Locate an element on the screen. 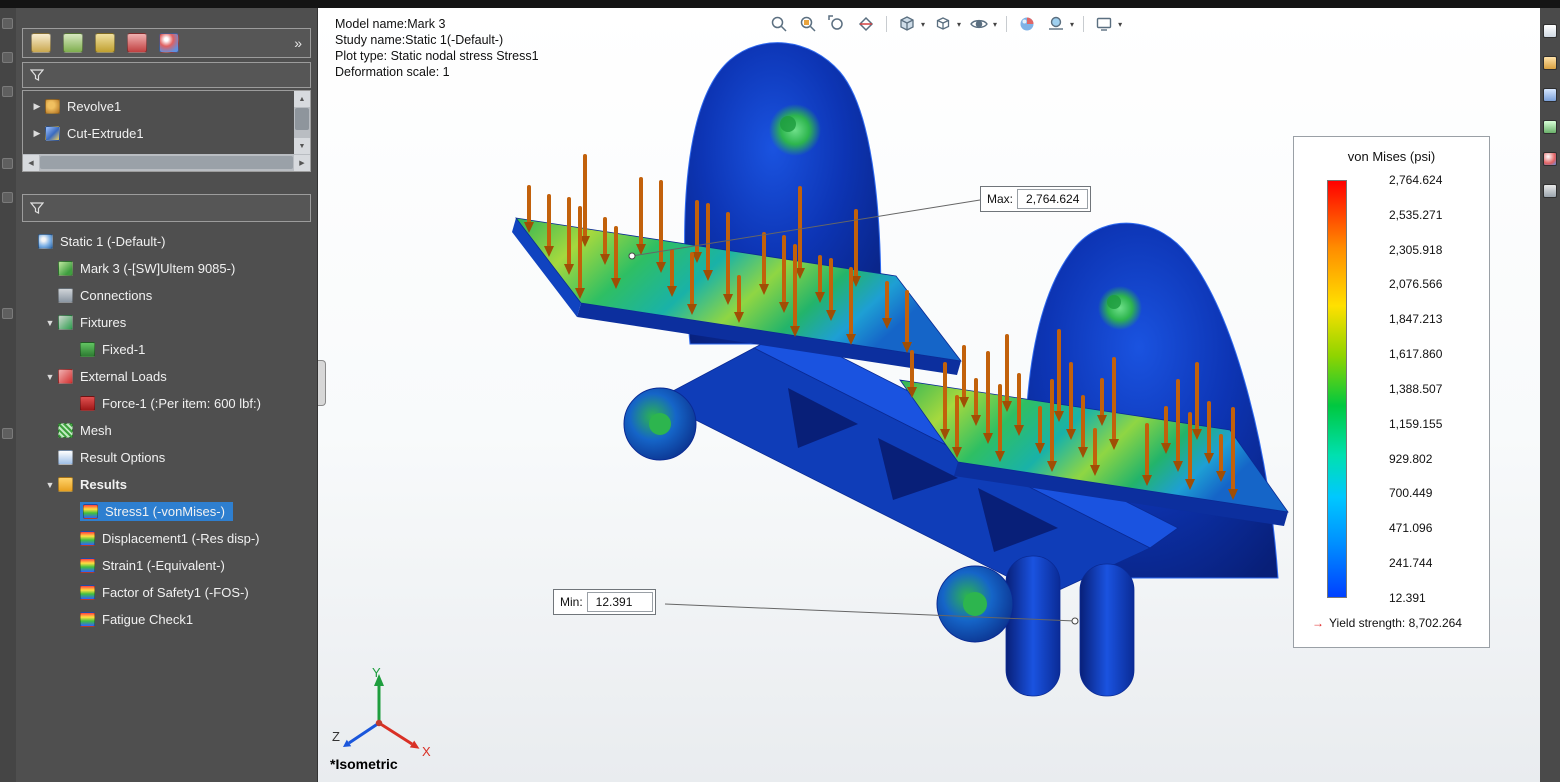  horizontal-scrollbar: ◀ ▶ is located at coordinates (166, 162).